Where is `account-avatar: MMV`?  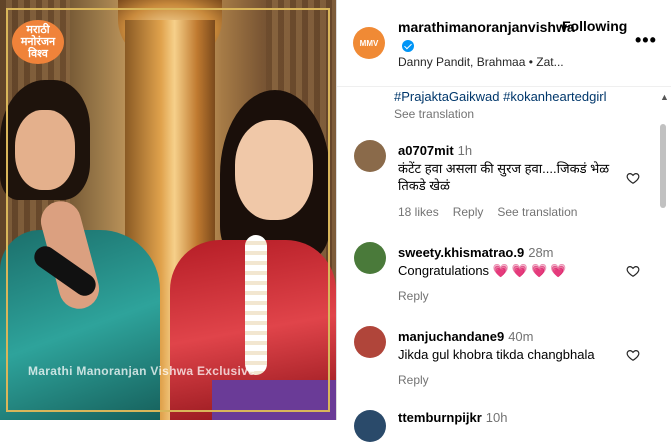 account-avatar: MMV is located at coordinates (369, 43).